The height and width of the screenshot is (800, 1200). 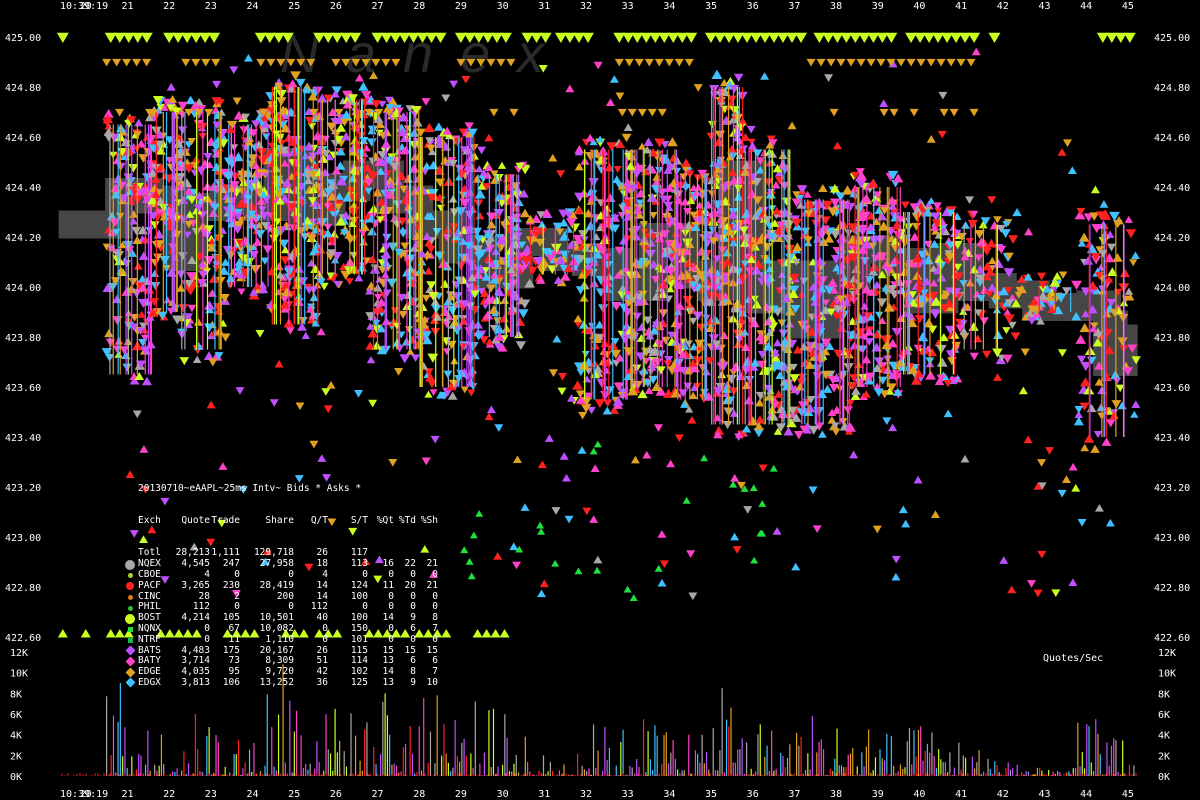 What do you see at coordinates (294, 6) in the screenshot?
I see `x-tick-label-top: 25` at bounding box center [294, 6].